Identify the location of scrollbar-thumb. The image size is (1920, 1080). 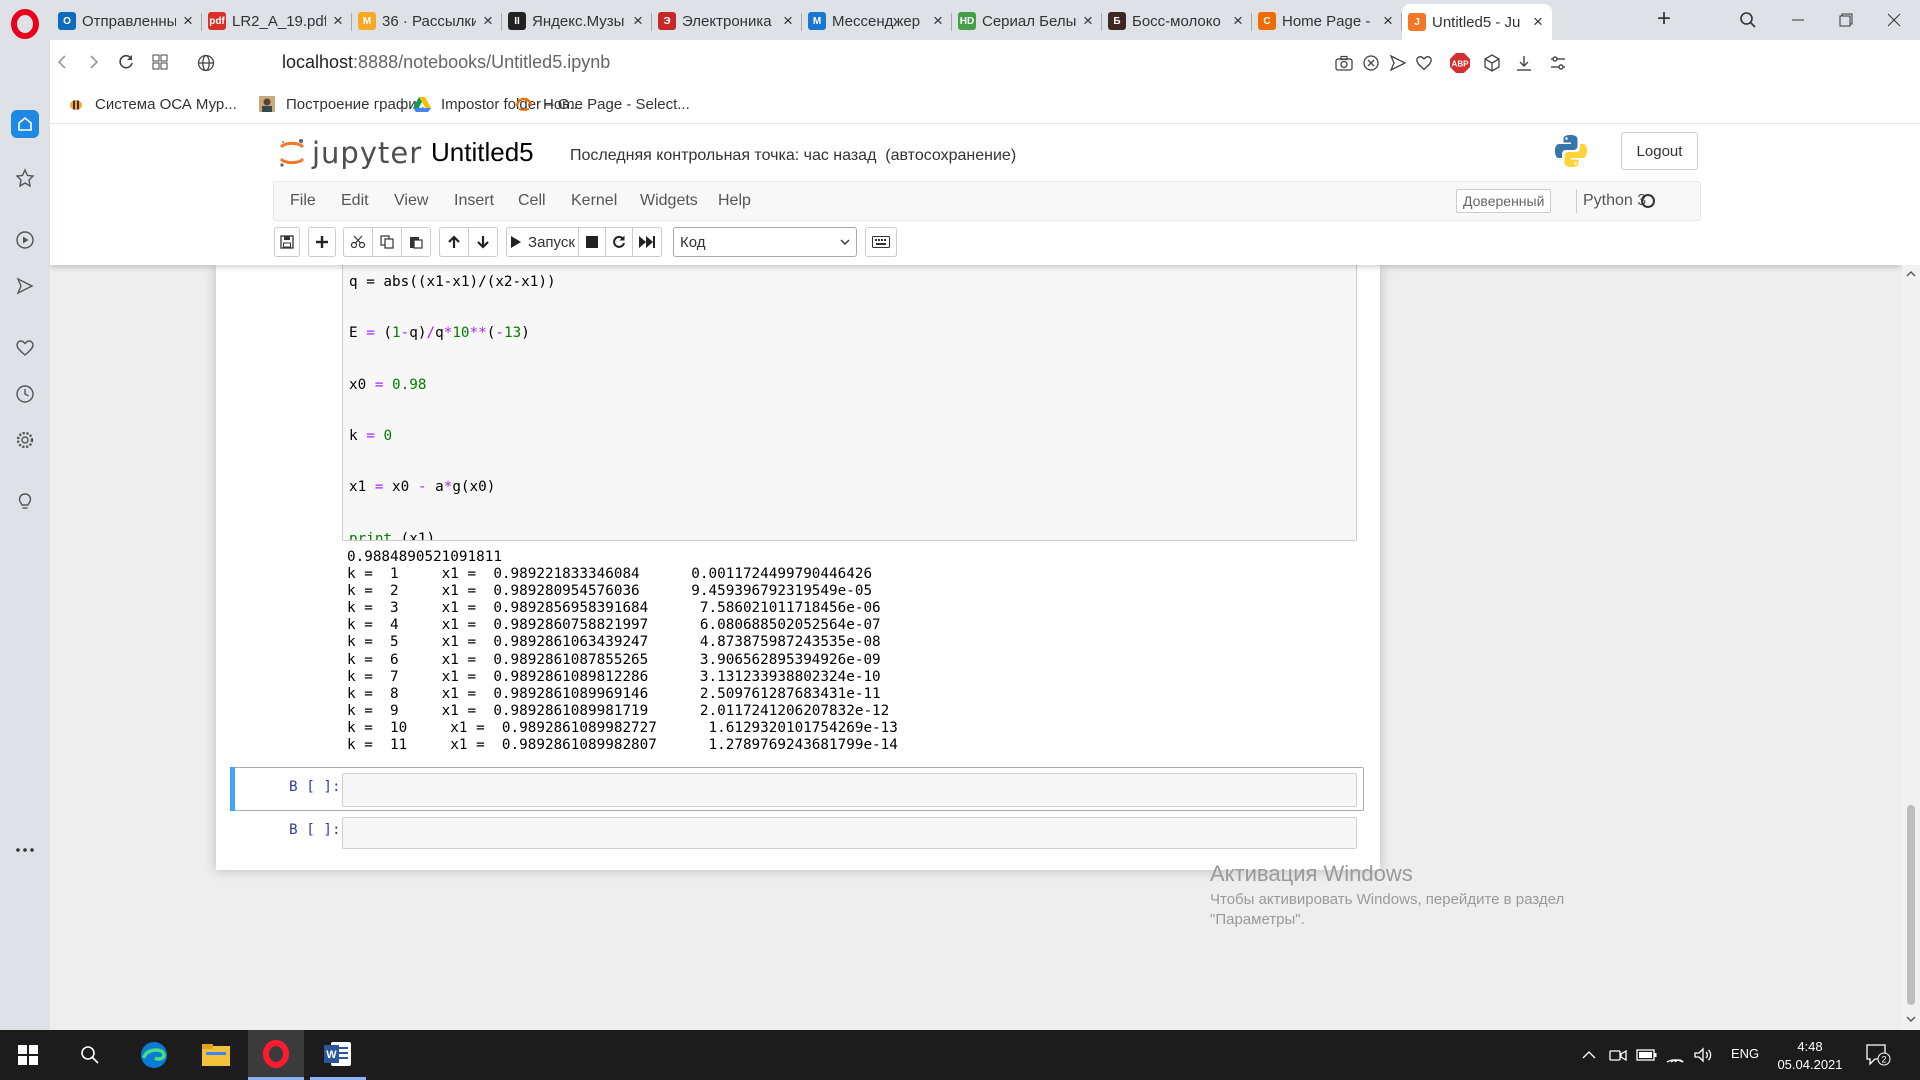
(1911, 905).